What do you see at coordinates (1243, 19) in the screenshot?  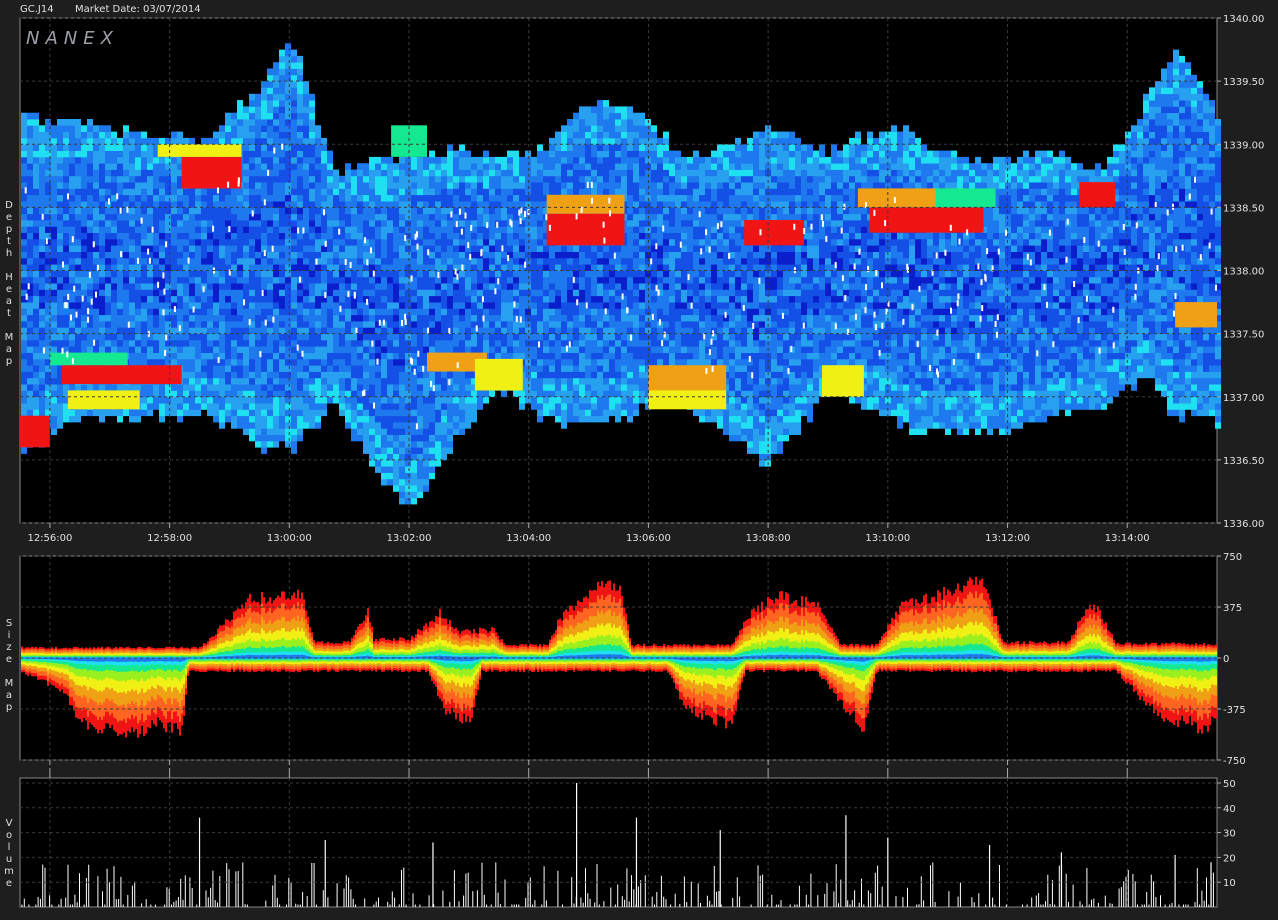 I see `heat-y-tick-label: 1340.00` at bounding box center [1243, 19].